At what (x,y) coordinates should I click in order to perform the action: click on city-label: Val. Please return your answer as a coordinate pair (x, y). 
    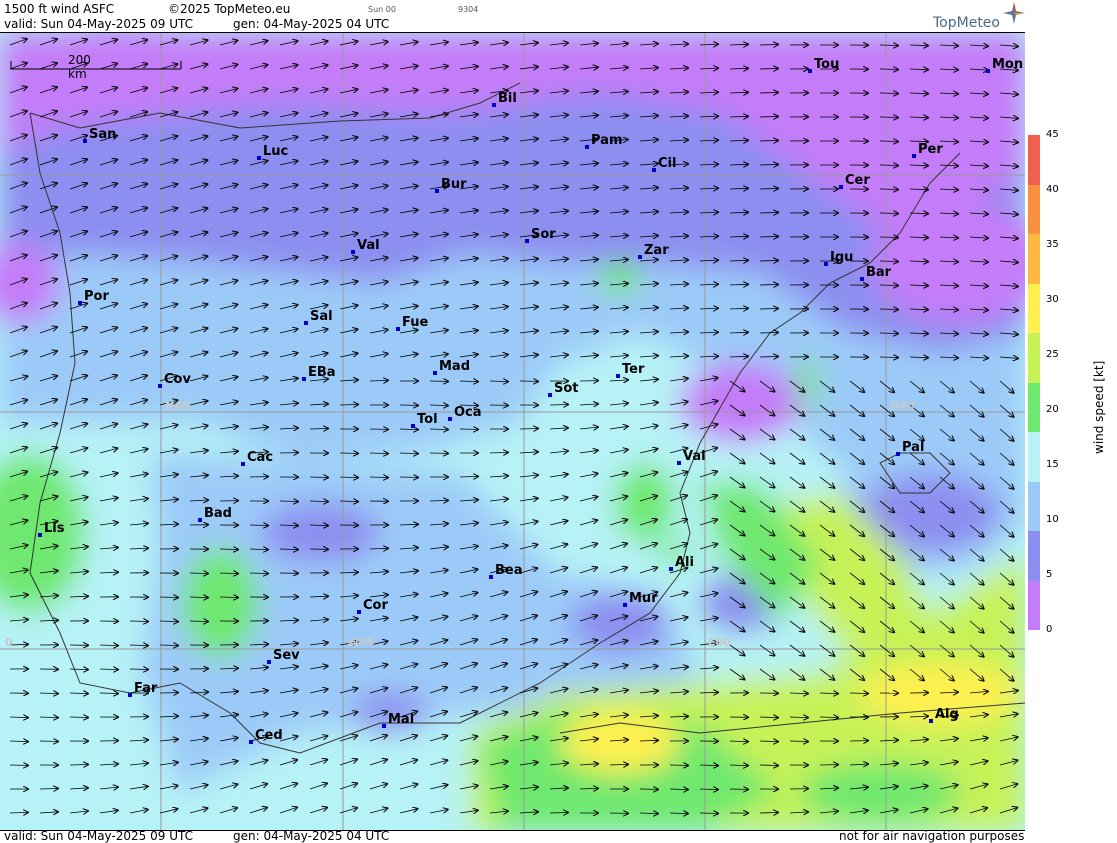
    Looking at the image, I should click on (694, 456).